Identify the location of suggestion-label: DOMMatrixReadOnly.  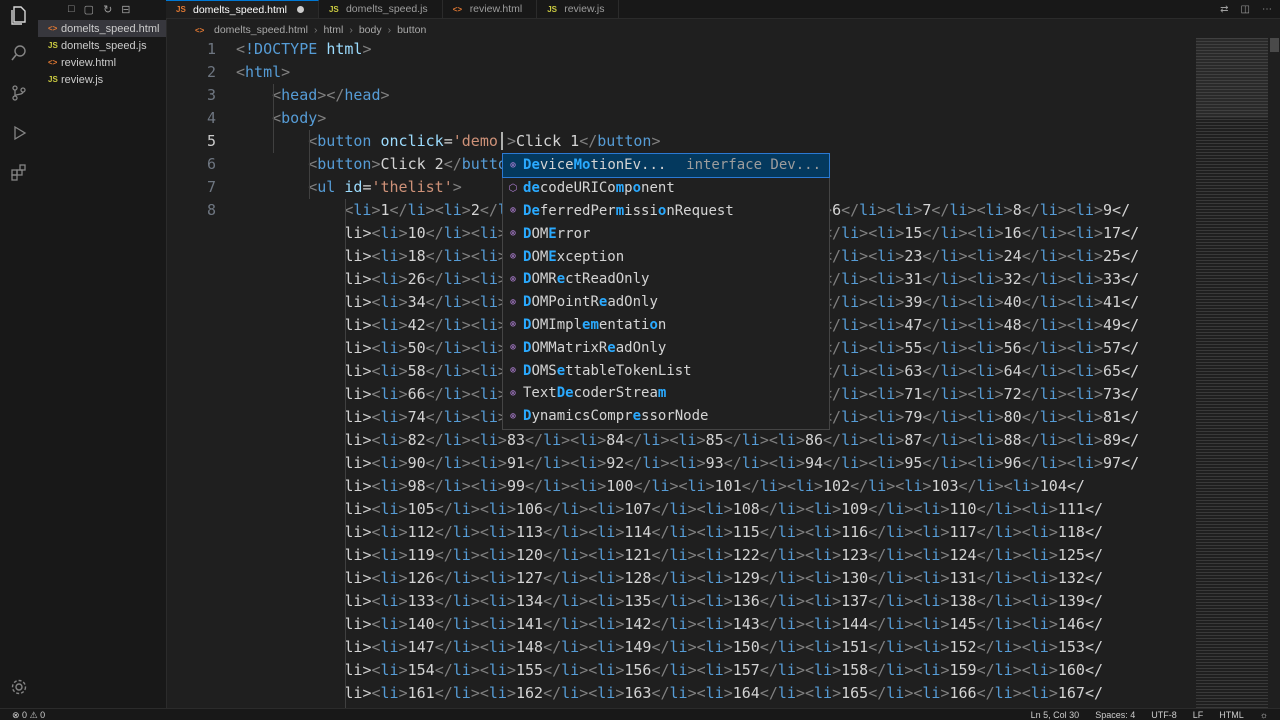
(595, 347).